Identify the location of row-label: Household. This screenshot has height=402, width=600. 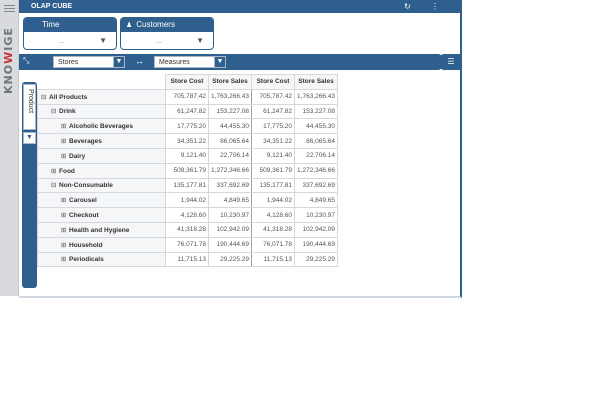
(86, 245).